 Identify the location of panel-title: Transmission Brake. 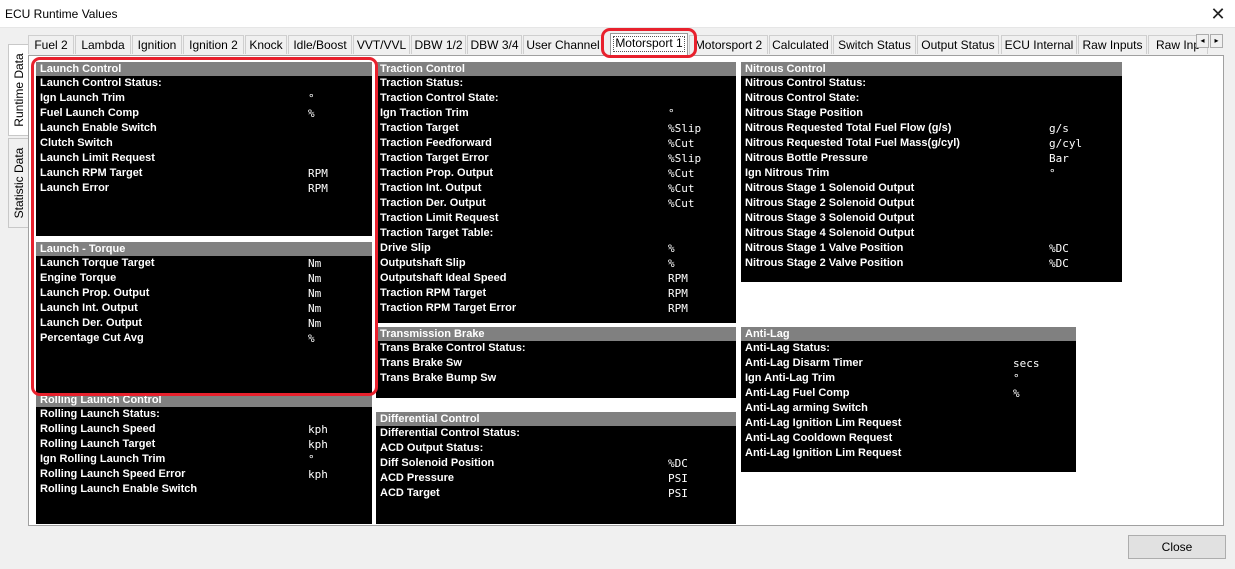
(556, 334).